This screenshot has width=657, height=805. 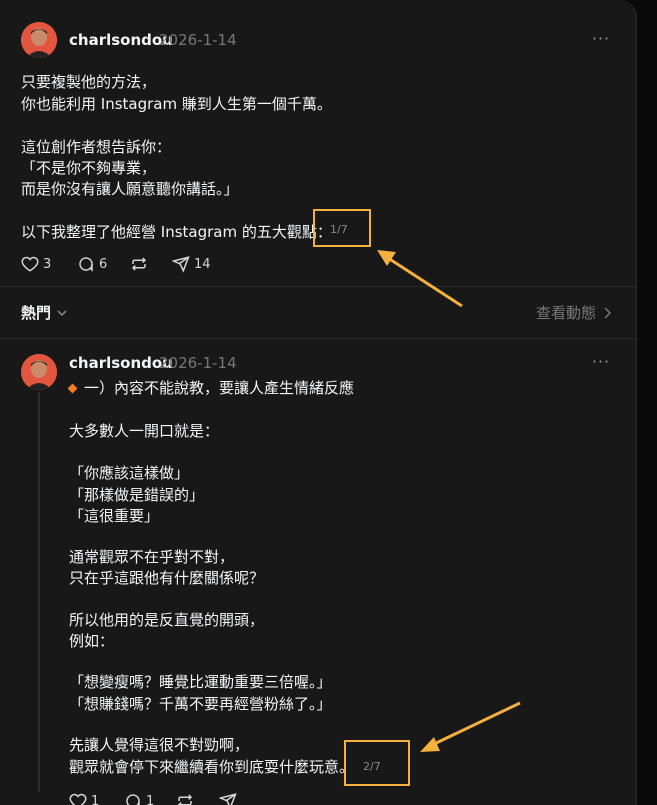 I want to click on post-text-line: 「那樣做是錯誤的」, so click(x=137, y=495).